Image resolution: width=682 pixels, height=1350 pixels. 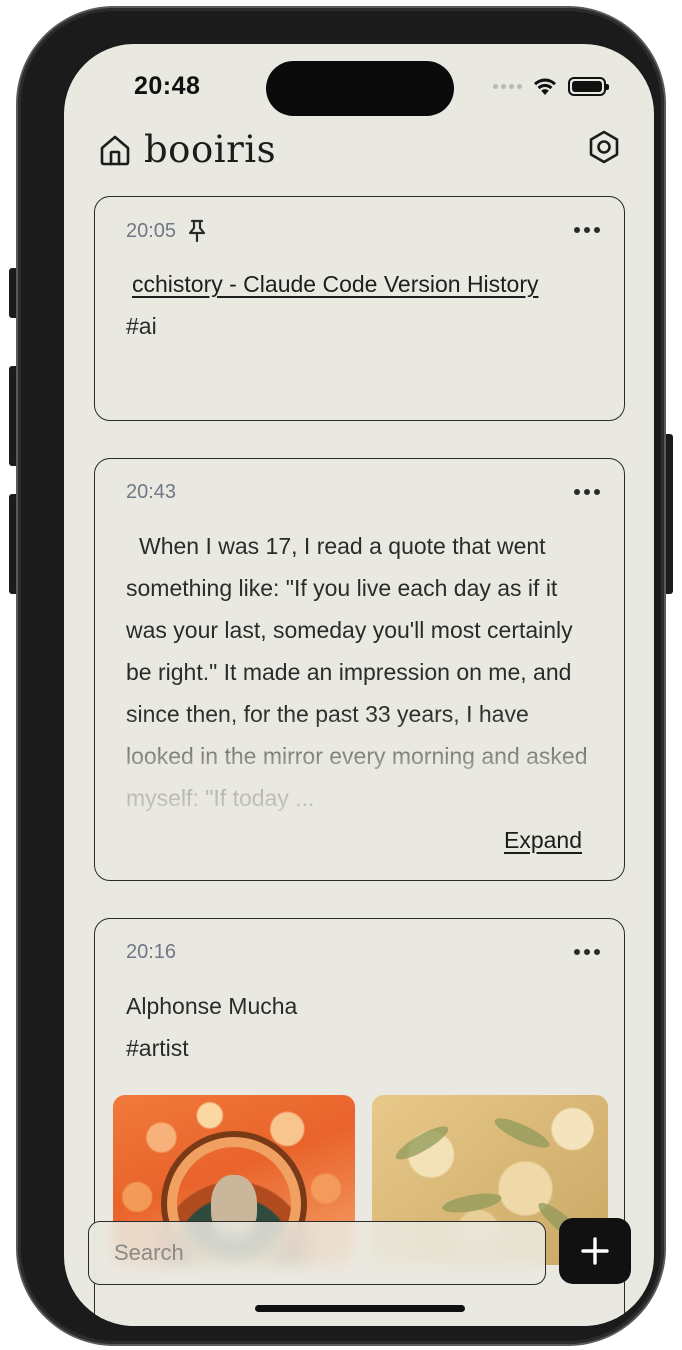 I want to click on app-header: booiris, so click(x=360, y=150).